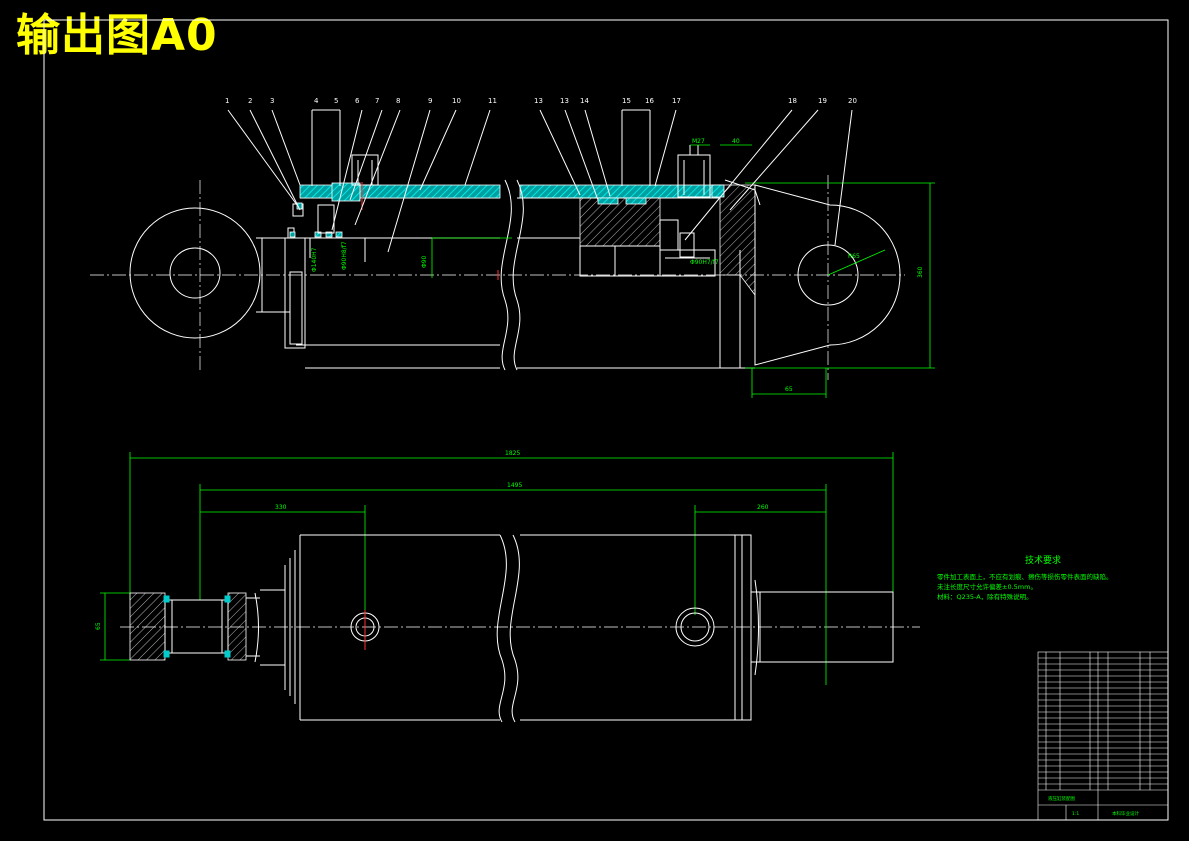 The image size is (1189, 841). What do you see at coordinates (626, 101) in the screenshot?
I see `balloon-15: 15` at bounding box center [626, 101].